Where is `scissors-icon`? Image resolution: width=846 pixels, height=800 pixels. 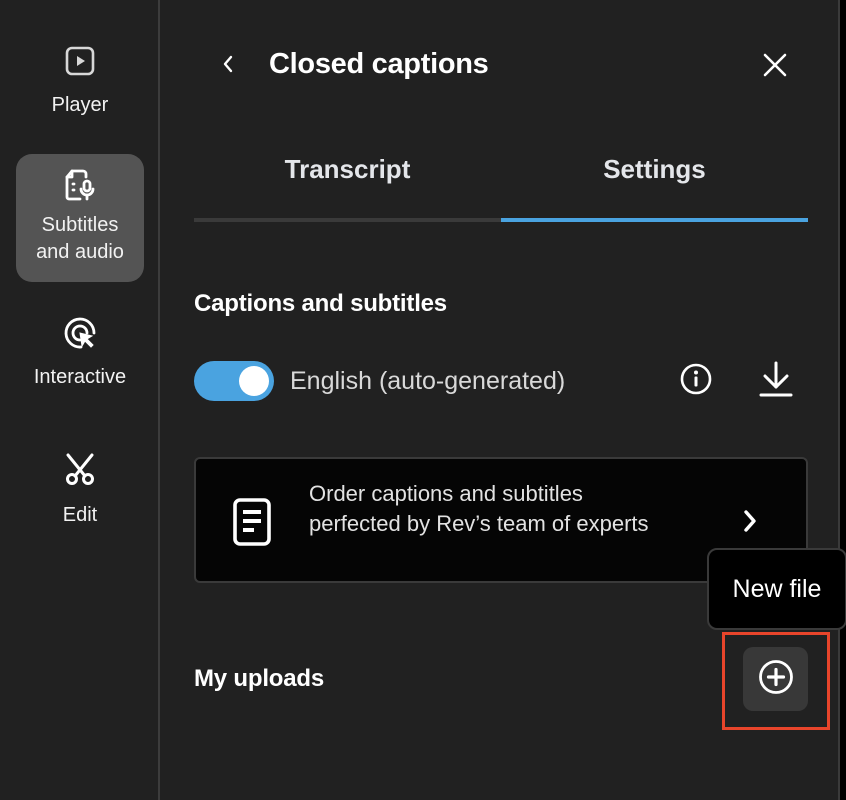
scissors-icon is located at coordinates (80, 469).